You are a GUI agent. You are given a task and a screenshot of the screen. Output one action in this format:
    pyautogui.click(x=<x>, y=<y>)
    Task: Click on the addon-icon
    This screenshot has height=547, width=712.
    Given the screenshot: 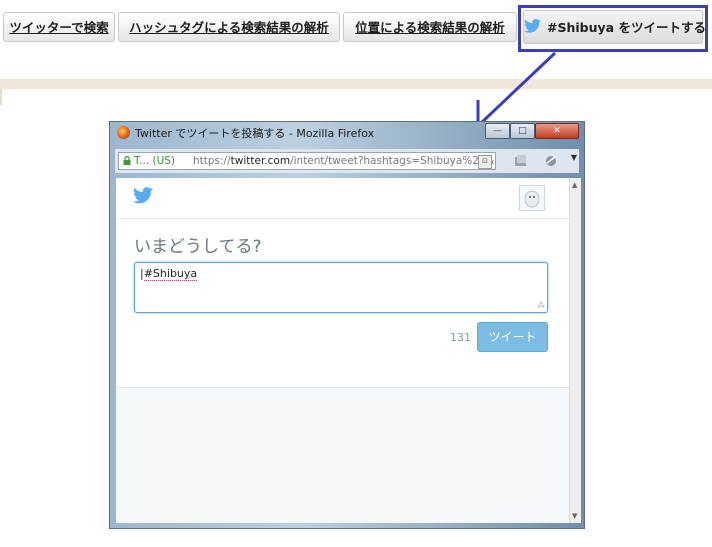 What is the action you would take?
    pyautogui.click(x=551, y=161)
    